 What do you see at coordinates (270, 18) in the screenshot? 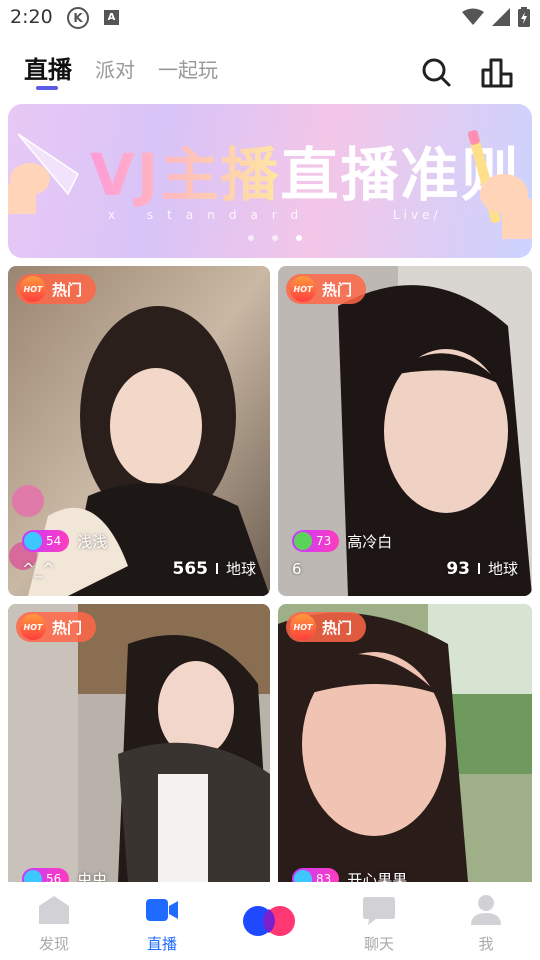
I see `status-bar: 2:20 K A` at bounding box center [270, 18].